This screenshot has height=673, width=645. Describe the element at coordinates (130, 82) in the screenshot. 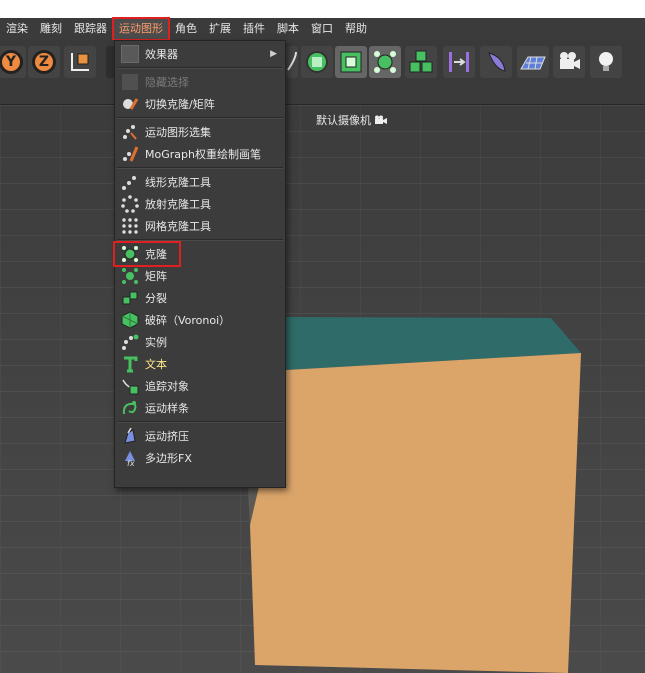

I see `hide-selection-icon` at that location.